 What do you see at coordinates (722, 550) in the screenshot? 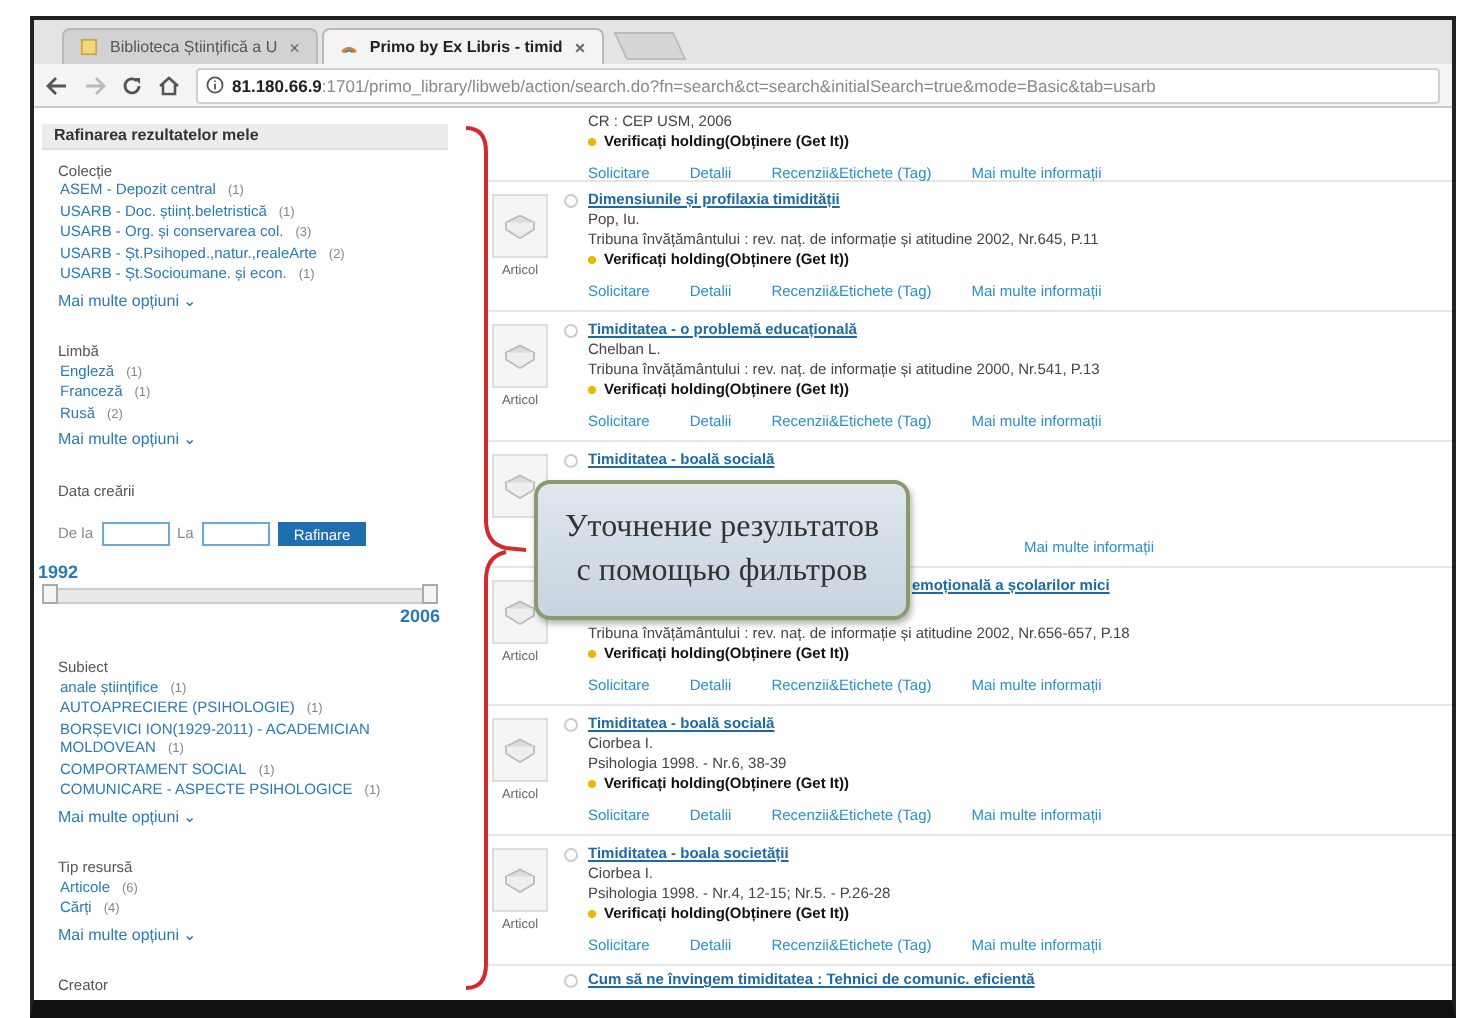
I see `callout-note: Уточнение результатов с помощью фильтров` at bounding box center [722, 550].